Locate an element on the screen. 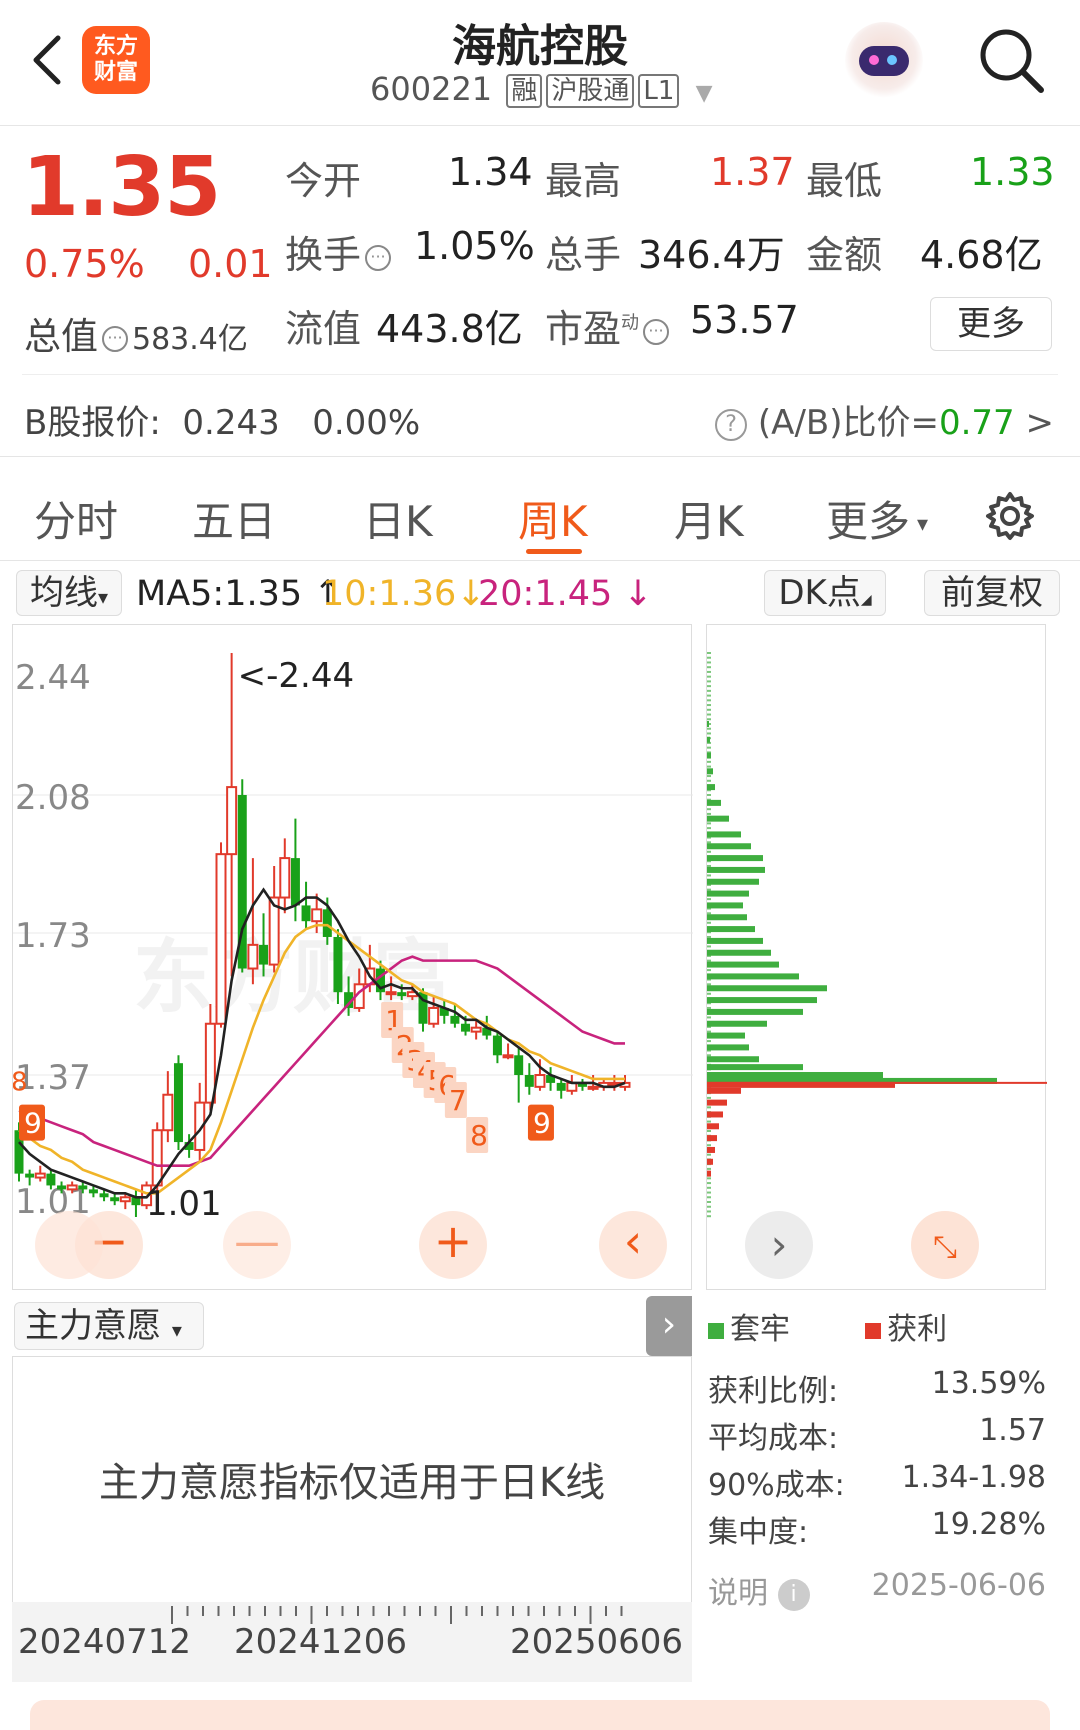  high-value: 1.37 is located at coordinates (752, 172).